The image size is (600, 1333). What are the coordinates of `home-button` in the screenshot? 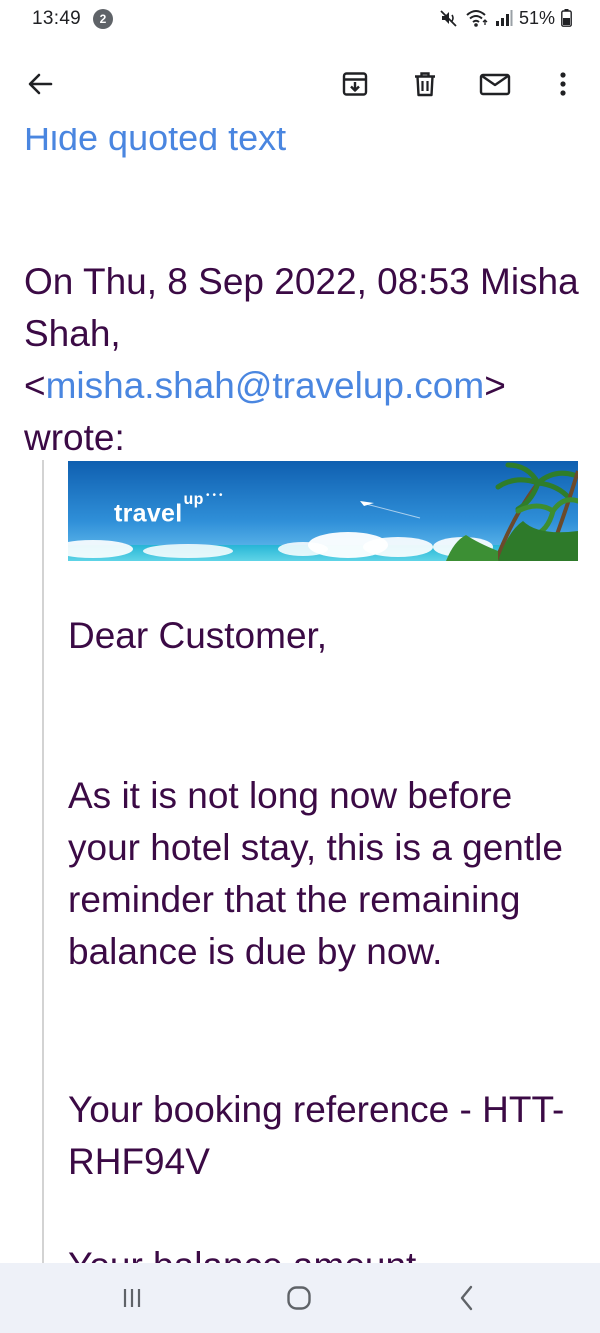 It's located at (299, 1298).